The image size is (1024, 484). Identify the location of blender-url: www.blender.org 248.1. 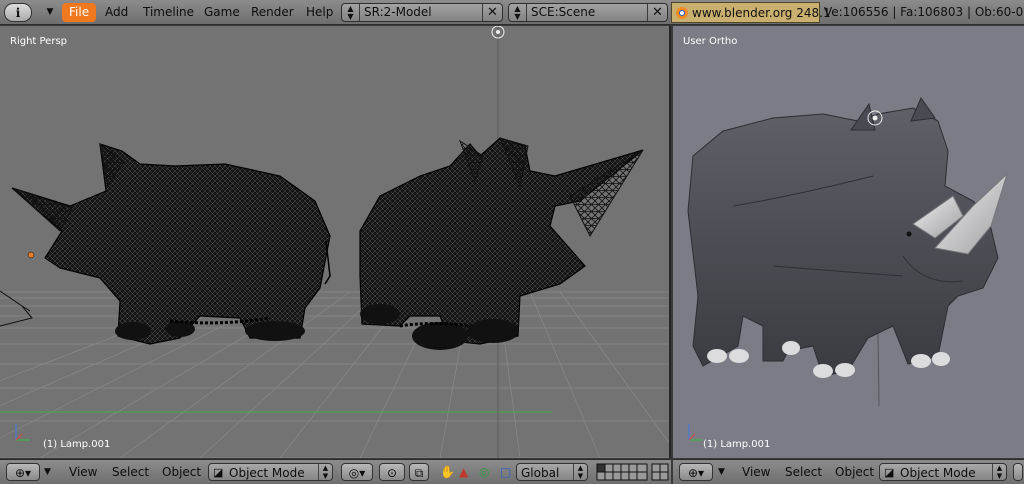
(751, 12).